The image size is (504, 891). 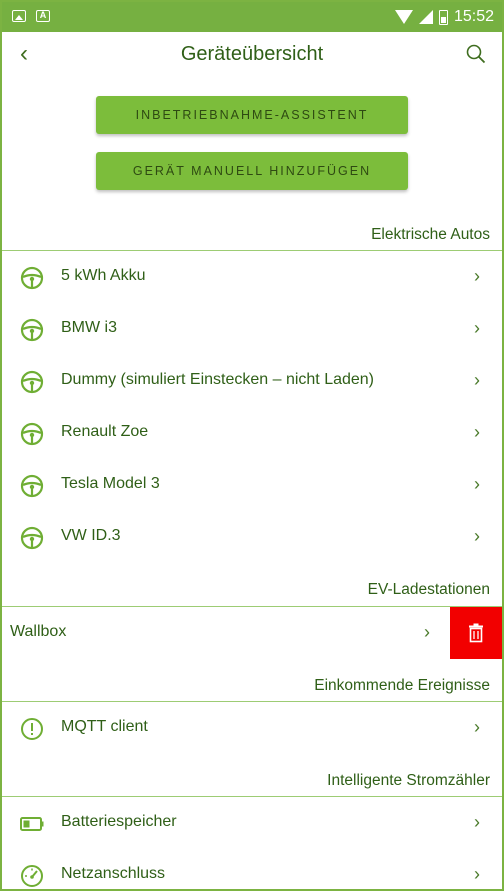 I want to click on delete-button, so click(x=476, y=633).